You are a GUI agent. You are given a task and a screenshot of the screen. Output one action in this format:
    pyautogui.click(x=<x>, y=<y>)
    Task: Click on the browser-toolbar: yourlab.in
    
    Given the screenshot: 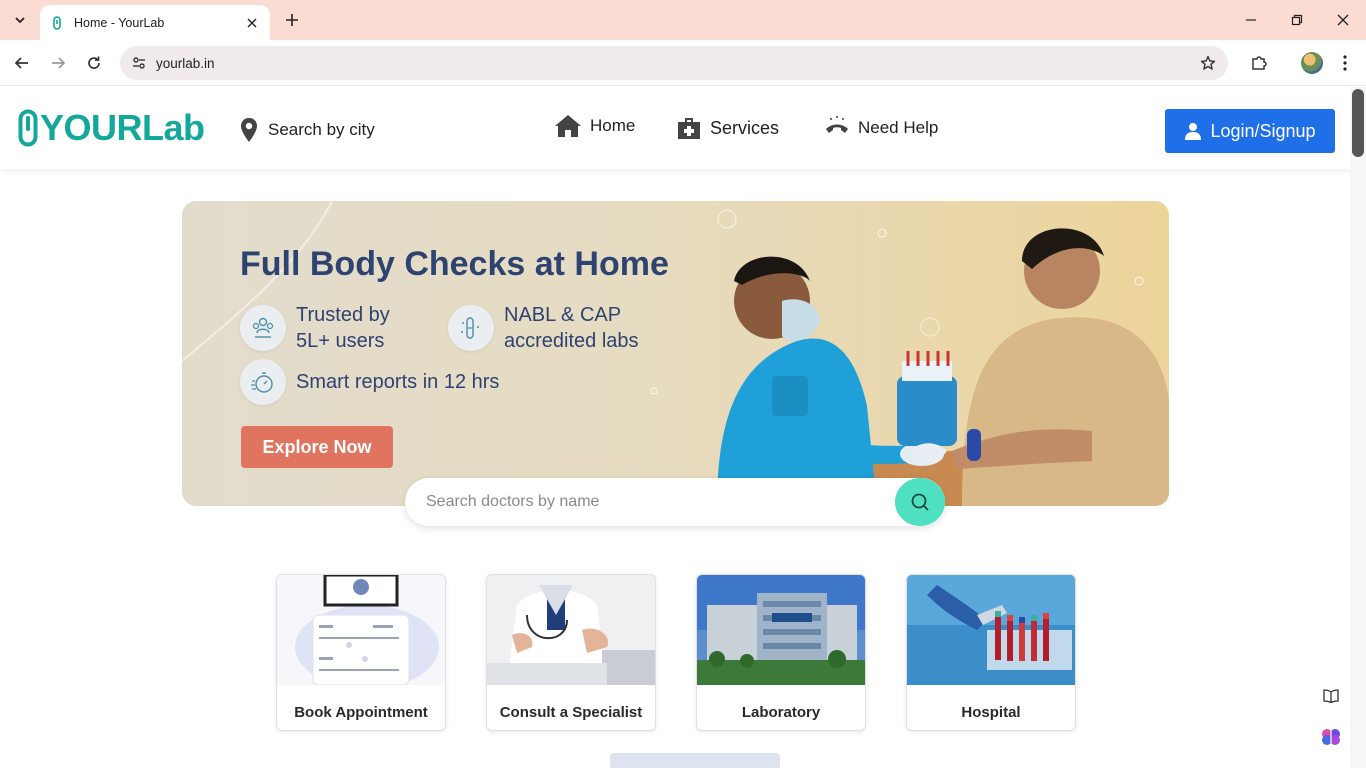 What is the action you would take?
    pyautogui.click(x=683, y=63)
    